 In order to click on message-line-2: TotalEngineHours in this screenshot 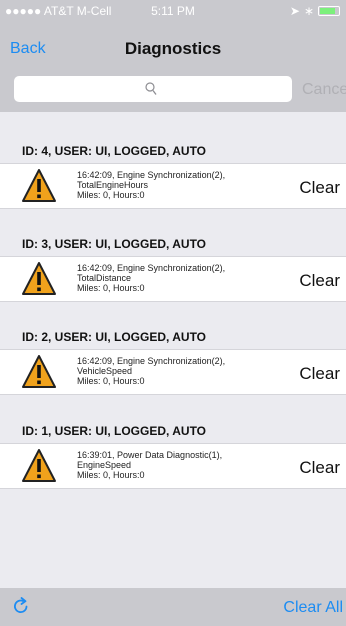, I will do `click(113, 185)`.